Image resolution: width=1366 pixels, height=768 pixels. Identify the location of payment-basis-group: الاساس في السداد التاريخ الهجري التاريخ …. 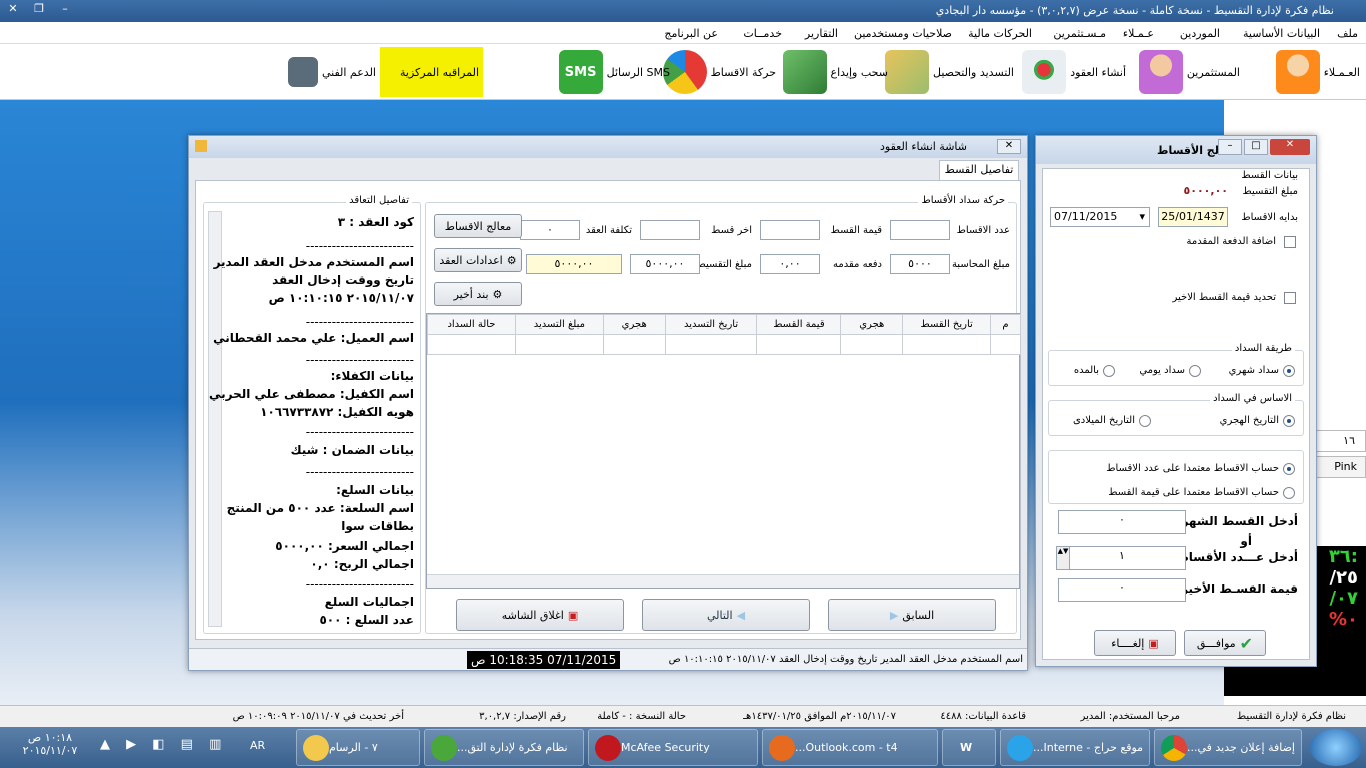
(1176, 414).